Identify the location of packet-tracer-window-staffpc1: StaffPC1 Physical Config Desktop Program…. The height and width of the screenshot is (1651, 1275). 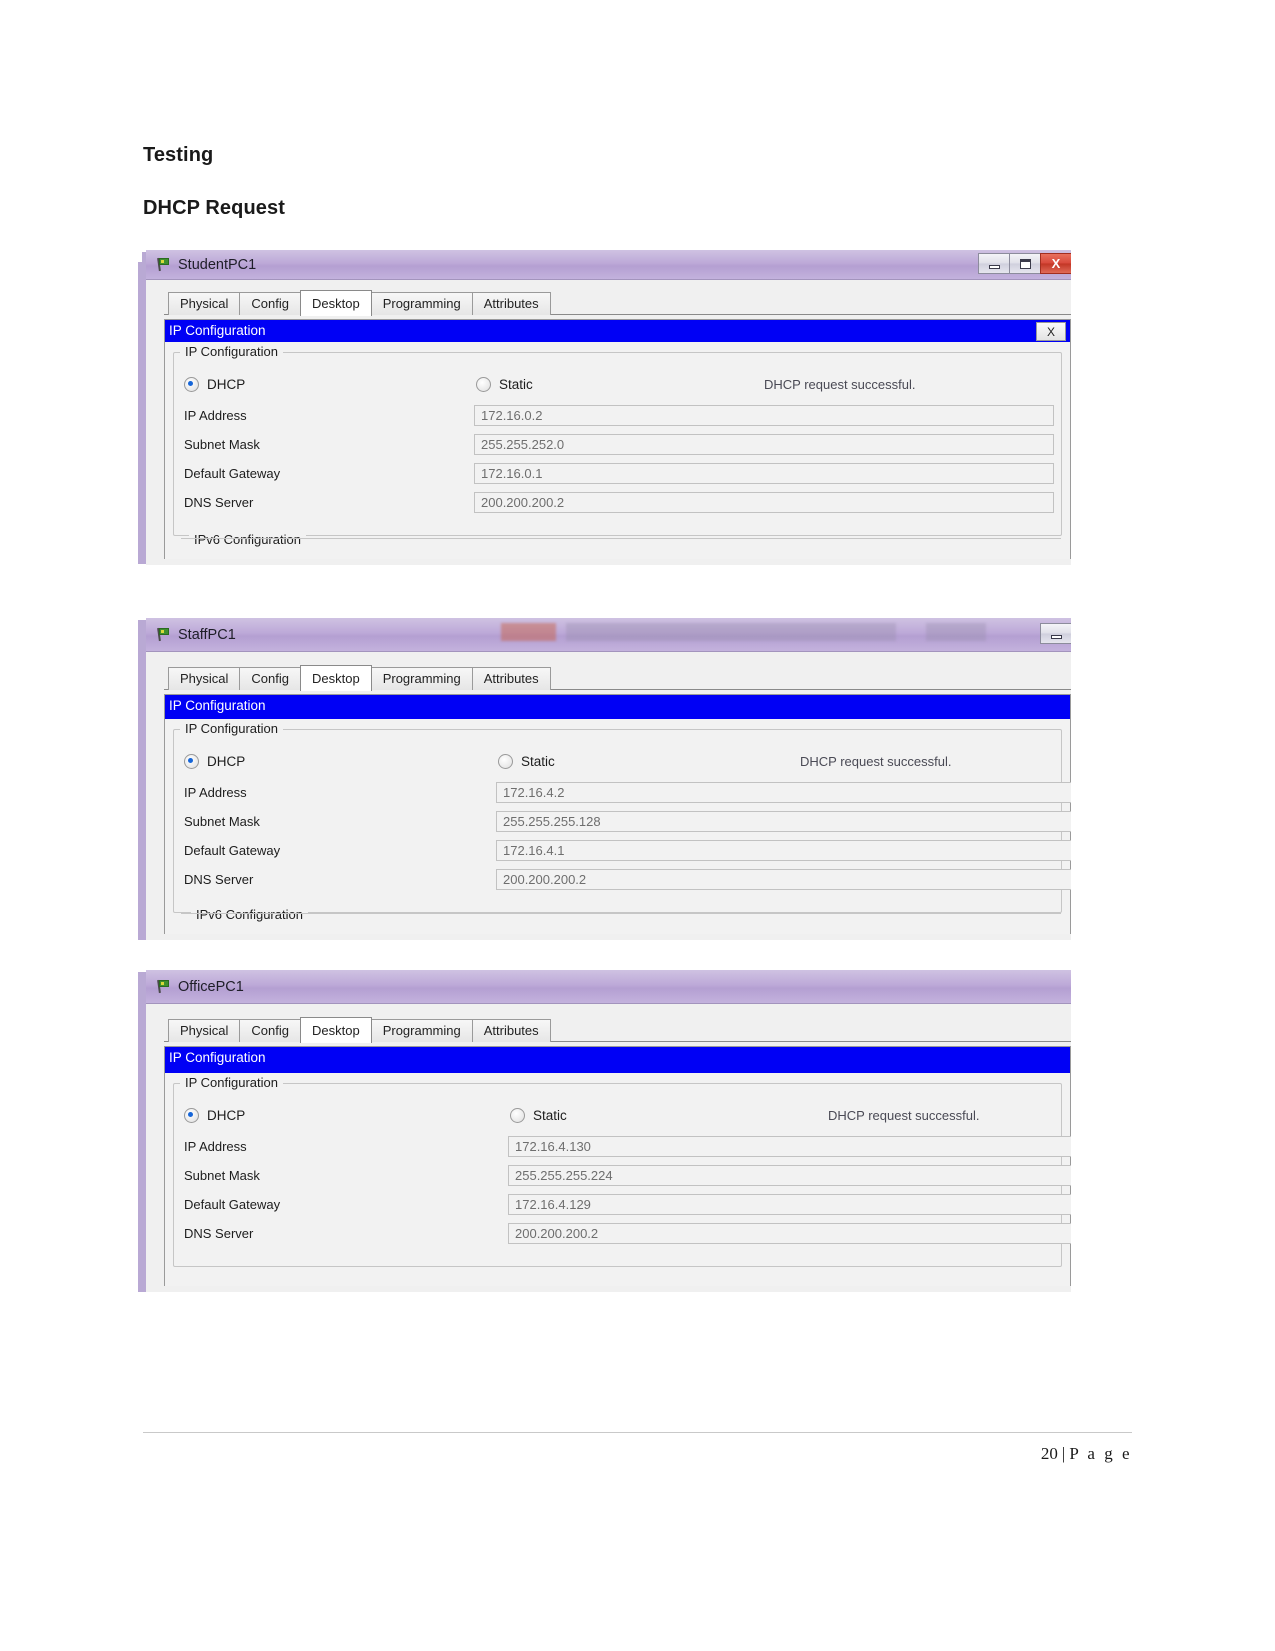
(608, 779).